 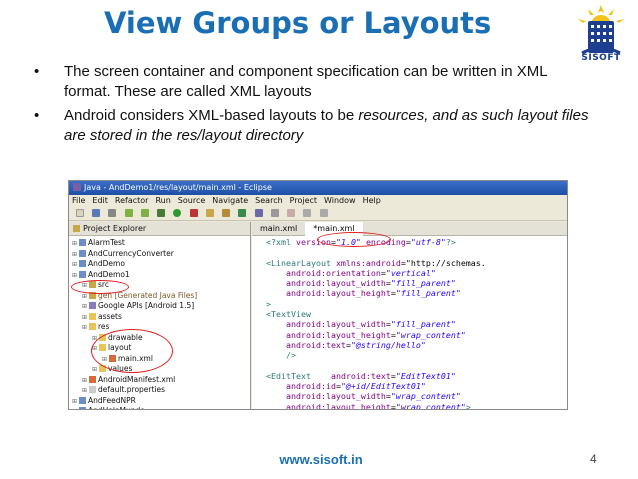 What do you see at coordinates (290, 355) in the screenshot?
I see `code-line: />` at bounding box center [290, 355].